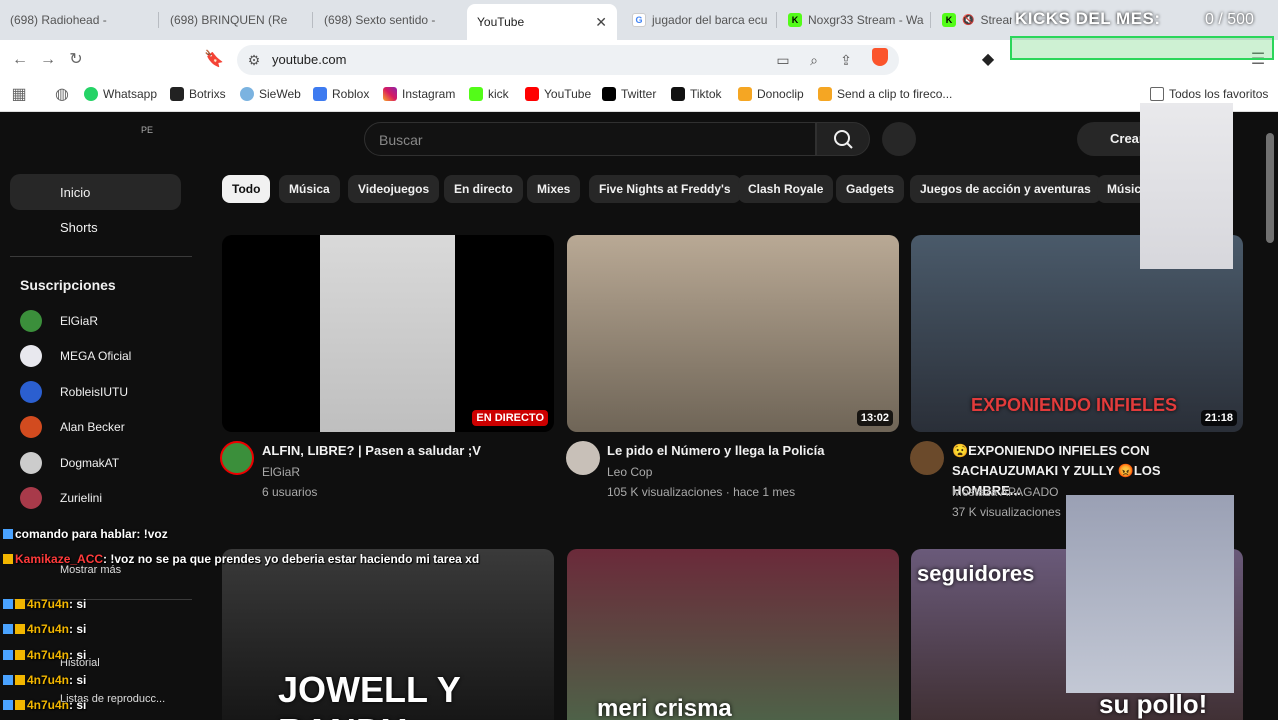 The width and height of the screenshot is (1278, 720). Describe the element at coordinates (1229, 19) in the screenshot. I see `kicks-goal-count: 0 / 500` at that location.